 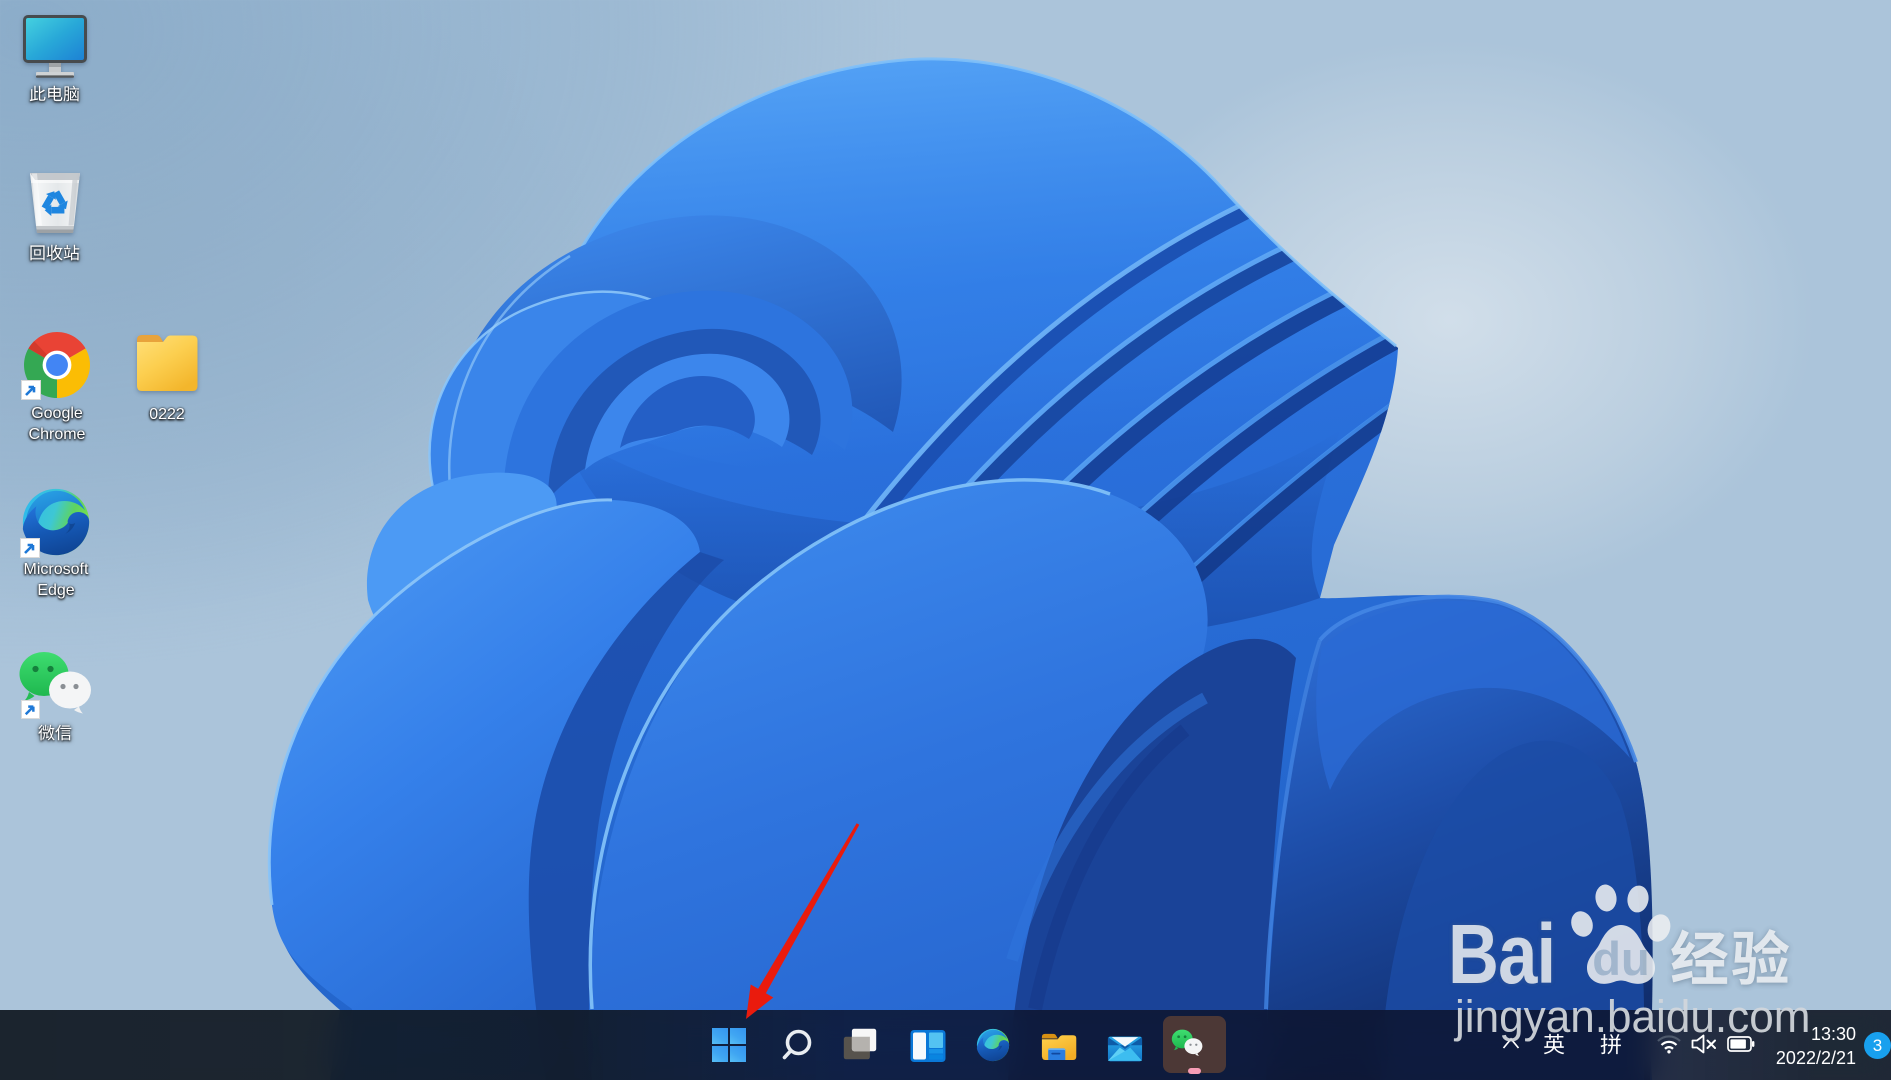 I want to click on svg-text: du, so click(x=1620, y=958).